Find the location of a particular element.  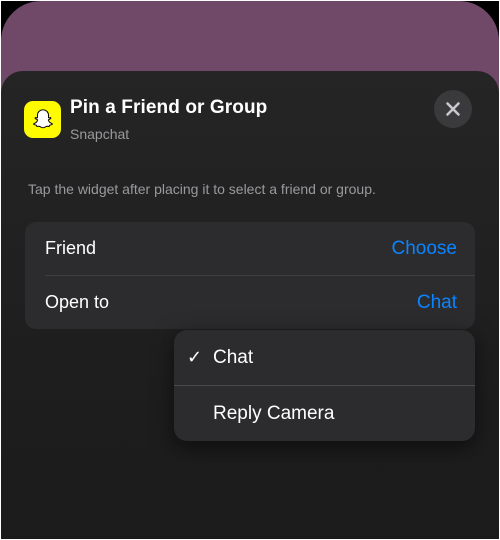

open-to-label: Open to is located at coordinates (77, 302).